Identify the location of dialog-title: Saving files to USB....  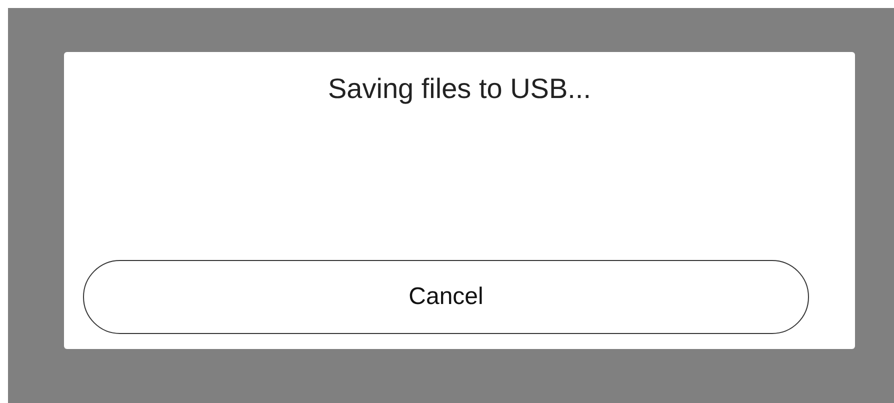
(459, 89).